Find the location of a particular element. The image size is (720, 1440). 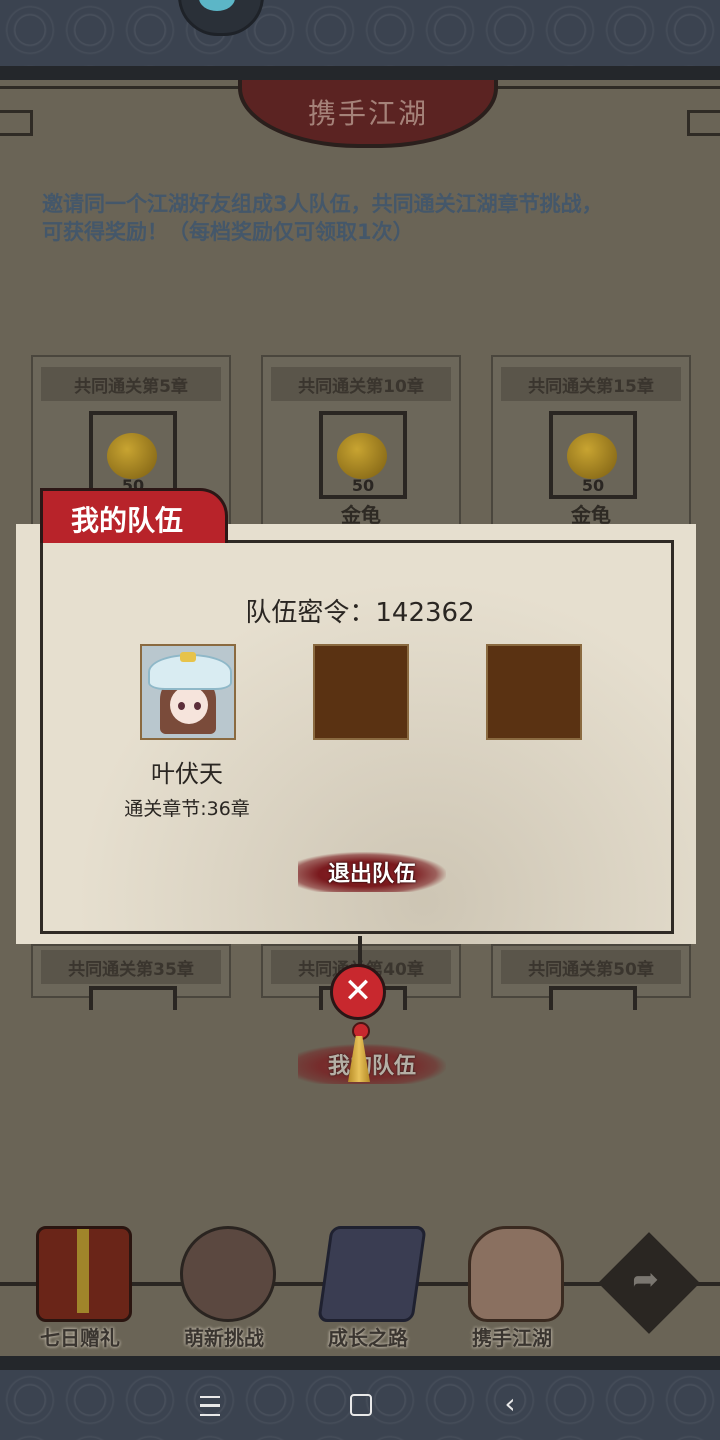

fish-icon is located at coordinates (217, 5).